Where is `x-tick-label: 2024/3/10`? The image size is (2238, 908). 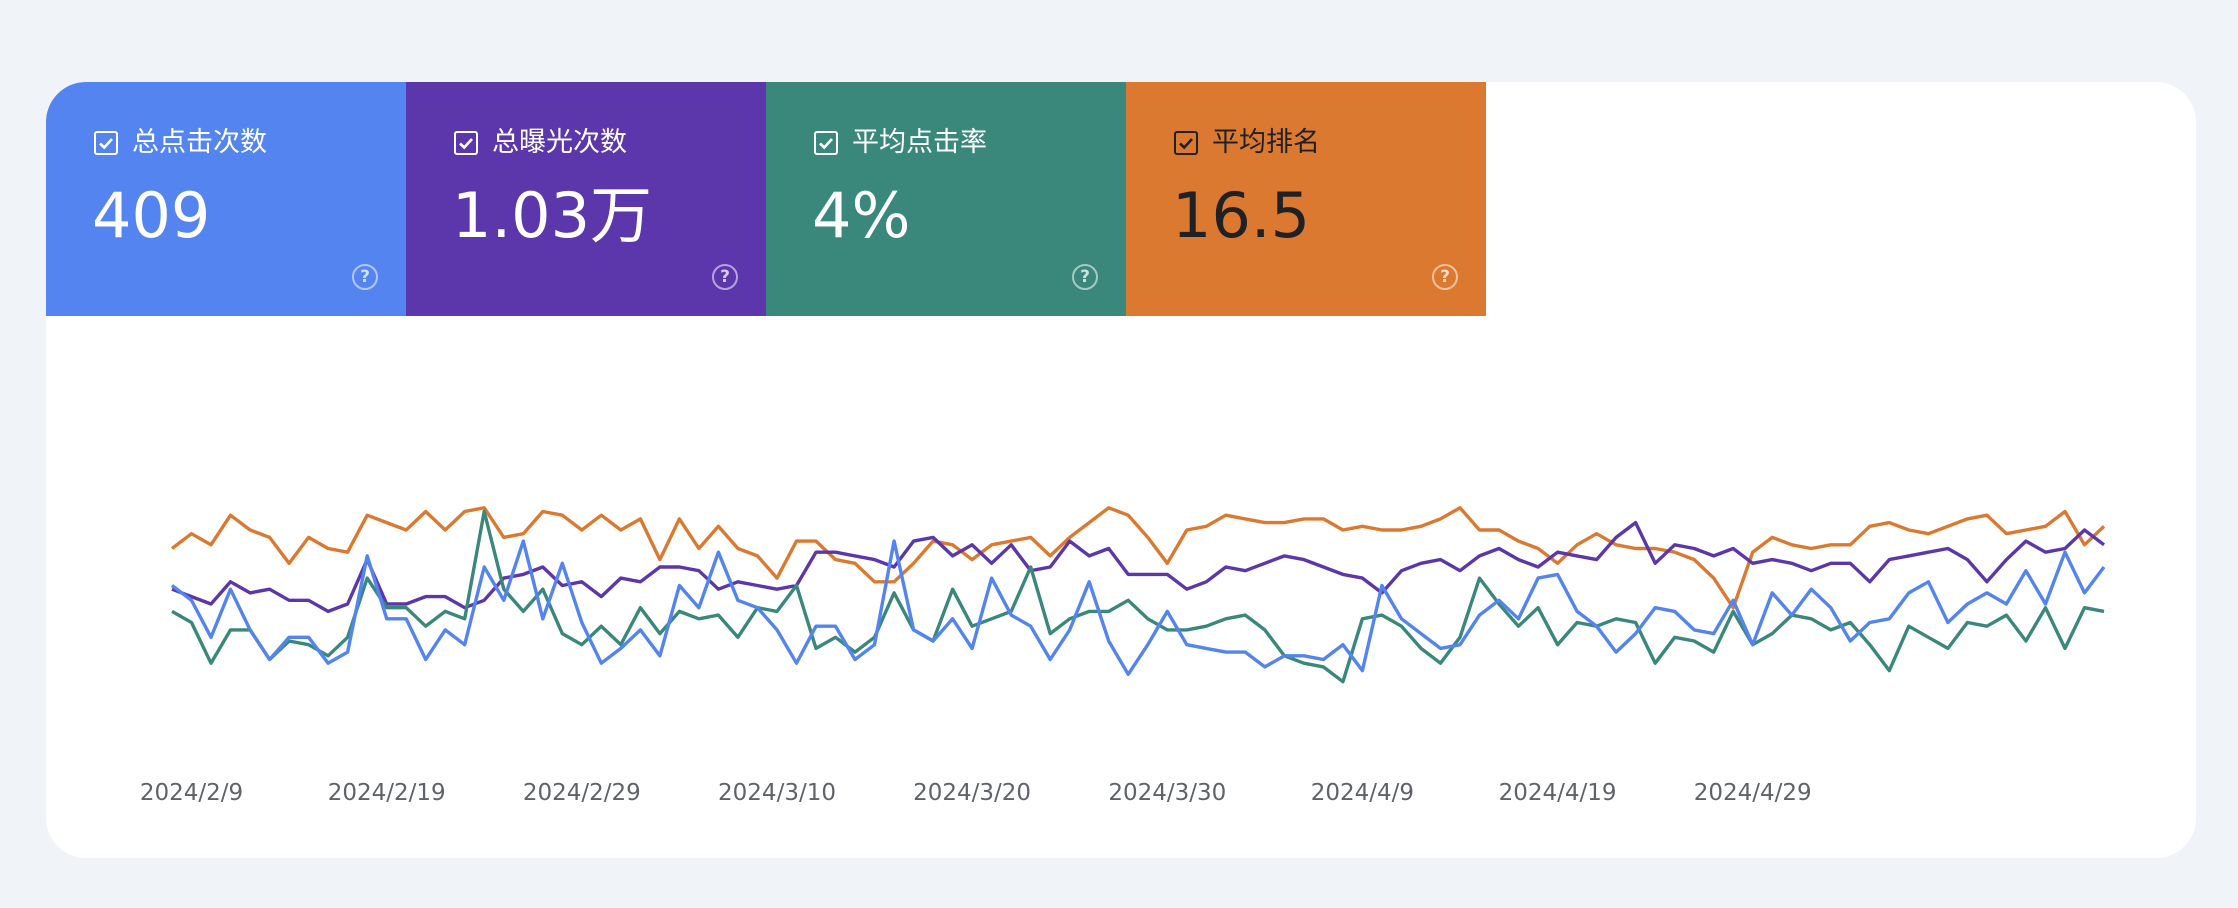
x-tick-label: 2024/3/10 is located at coordinates (777, 793).